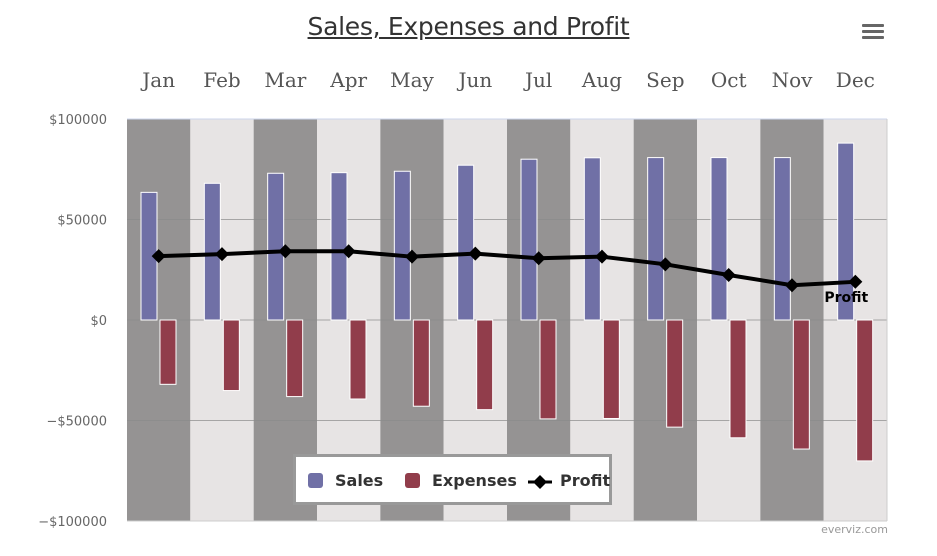  Describe the element at coordinates (729, 80) in the screenshot. I see `x-tick-label: Oct` at that location.